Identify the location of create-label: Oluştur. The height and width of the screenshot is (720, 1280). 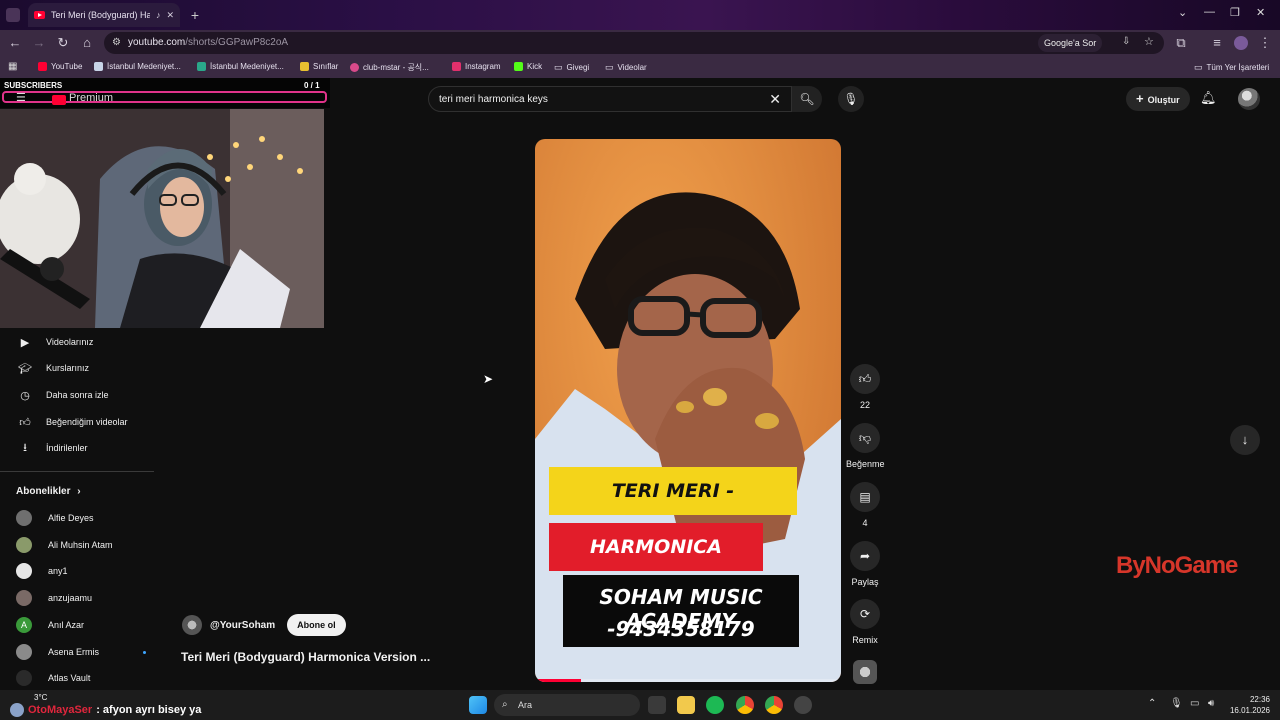
(1163, 100).